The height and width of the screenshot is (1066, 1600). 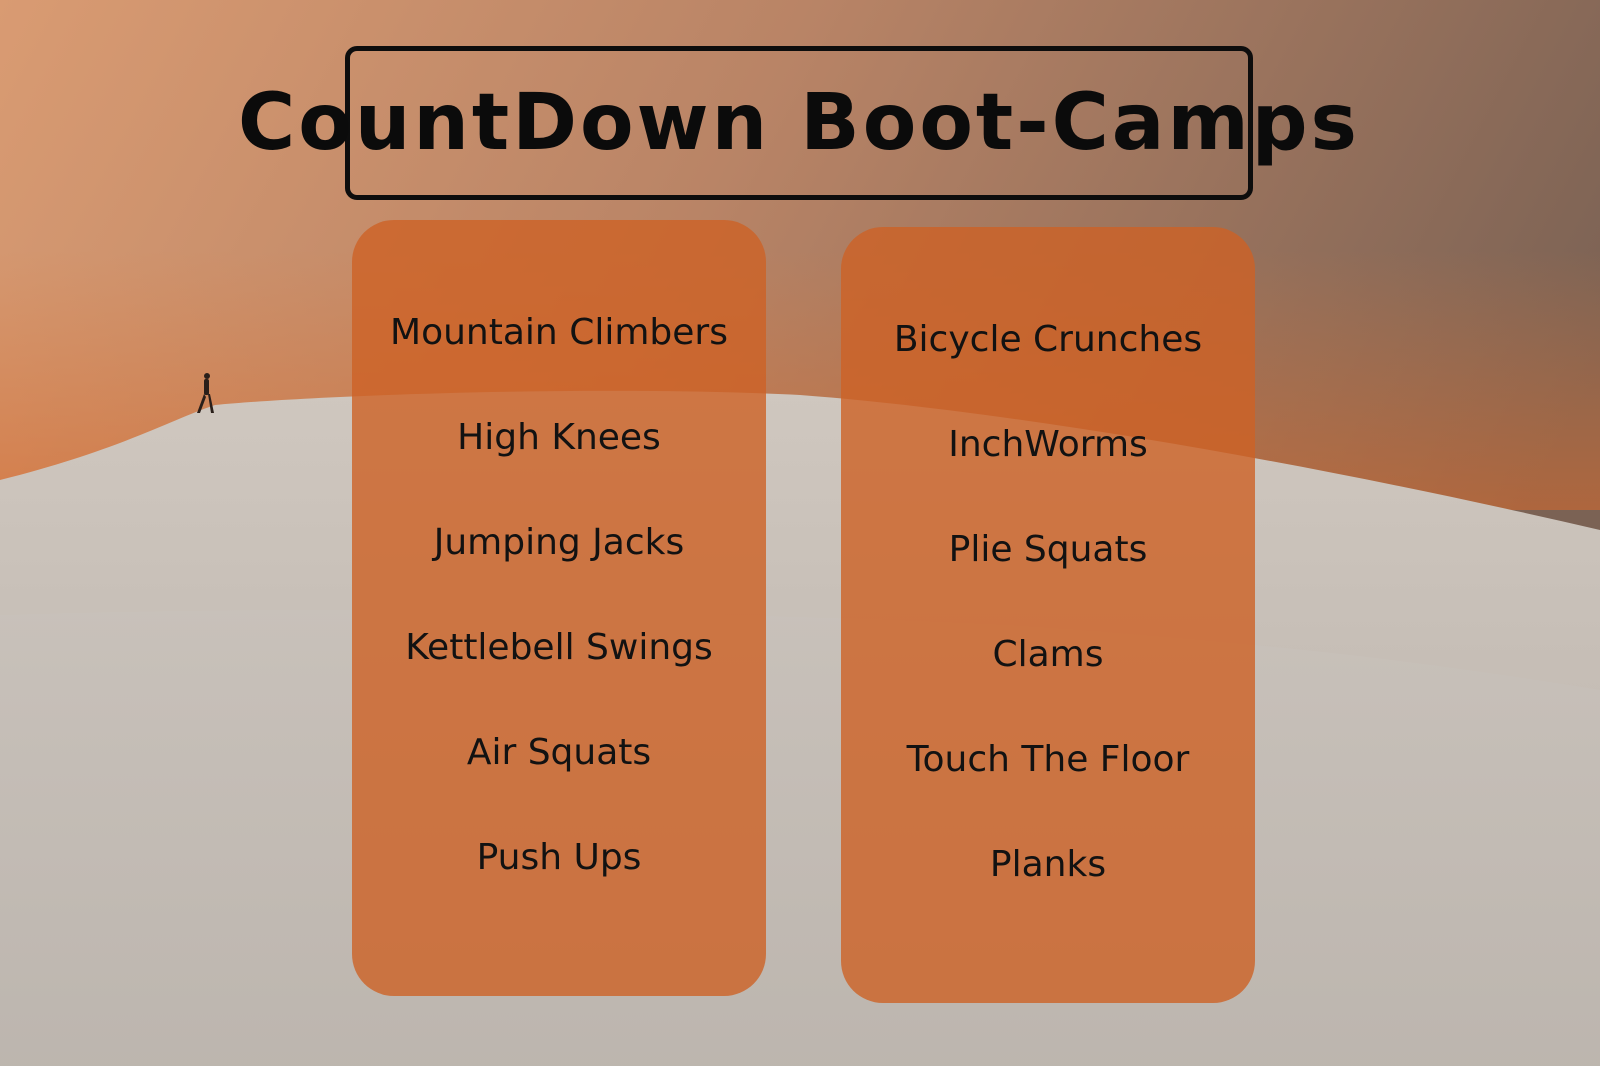 What do you see at coordinates (559, 647) in the screenshot?
I see `list-item: Kettlebell Swings` at bounding box center [559, 647].